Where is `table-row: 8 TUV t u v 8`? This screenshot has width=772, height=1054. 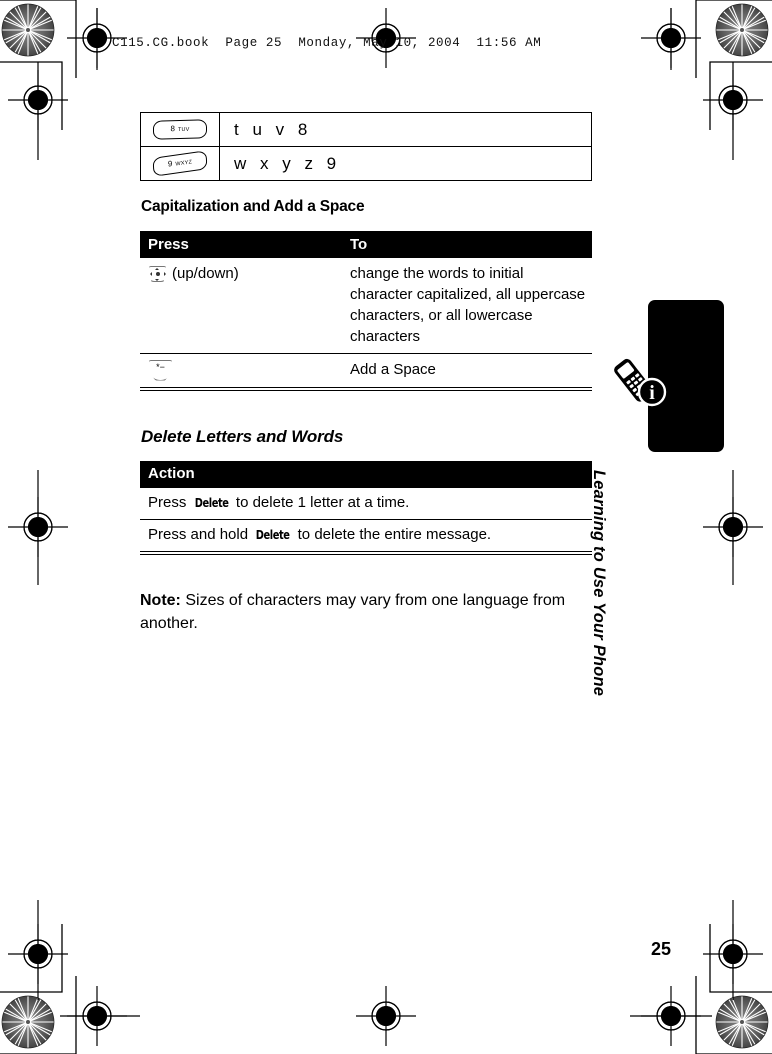
table-row: 8 TUV t u v 8 is located at coordinates (366, 129).